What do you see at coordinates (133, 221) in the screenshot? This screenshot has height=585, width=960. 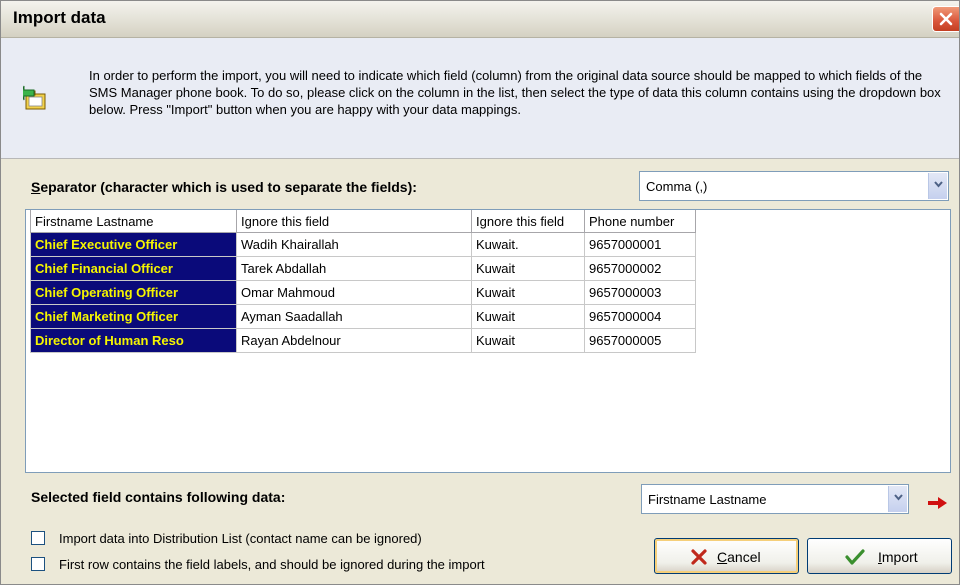 I see `column-header: Firstname Lastname` at bounding box center [133, 221].